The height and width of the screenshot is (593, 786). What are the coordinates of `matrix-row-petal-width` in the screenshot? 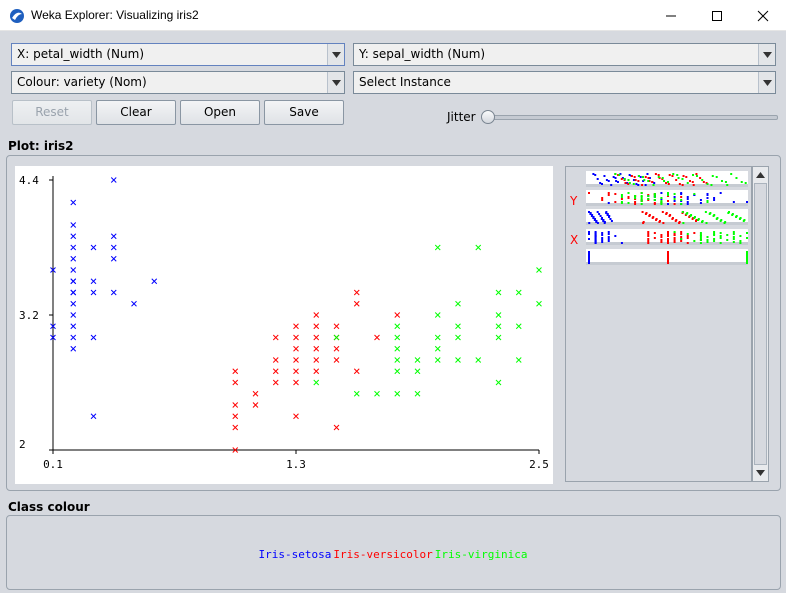 It's located at (667, 237).